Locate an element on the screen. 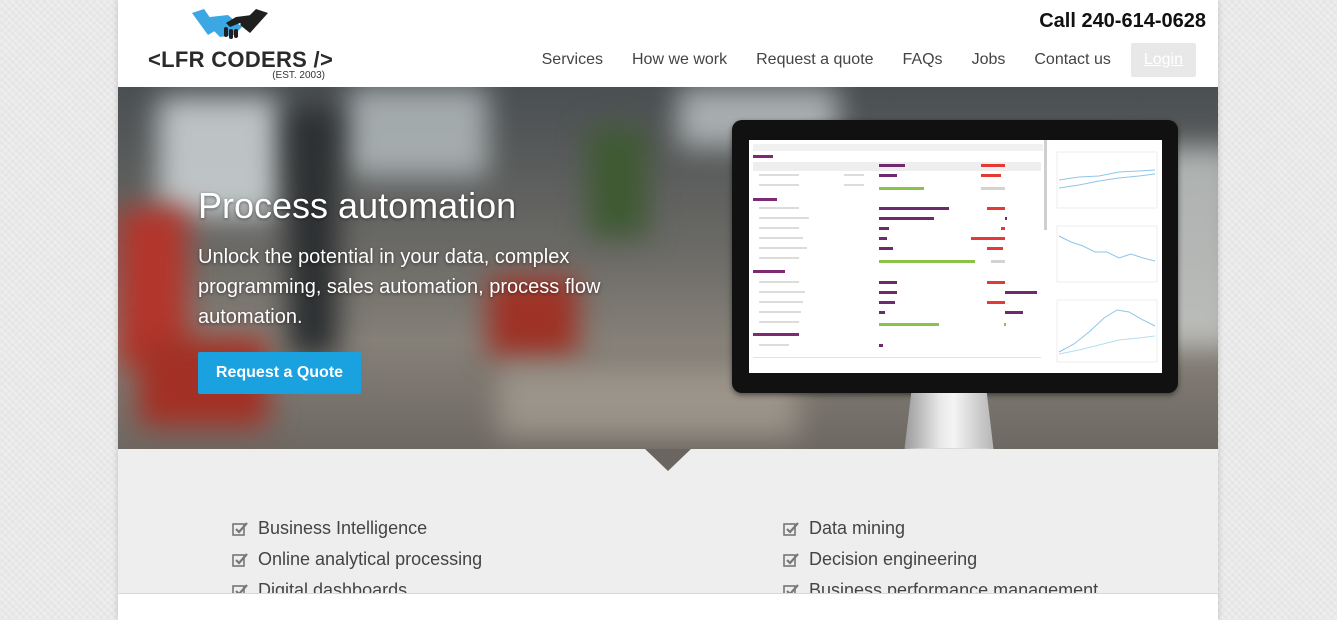 Image resolution: width=1337 pixels, height=620 pixels. dashboard-illustration is located at coordinates (955, 256).